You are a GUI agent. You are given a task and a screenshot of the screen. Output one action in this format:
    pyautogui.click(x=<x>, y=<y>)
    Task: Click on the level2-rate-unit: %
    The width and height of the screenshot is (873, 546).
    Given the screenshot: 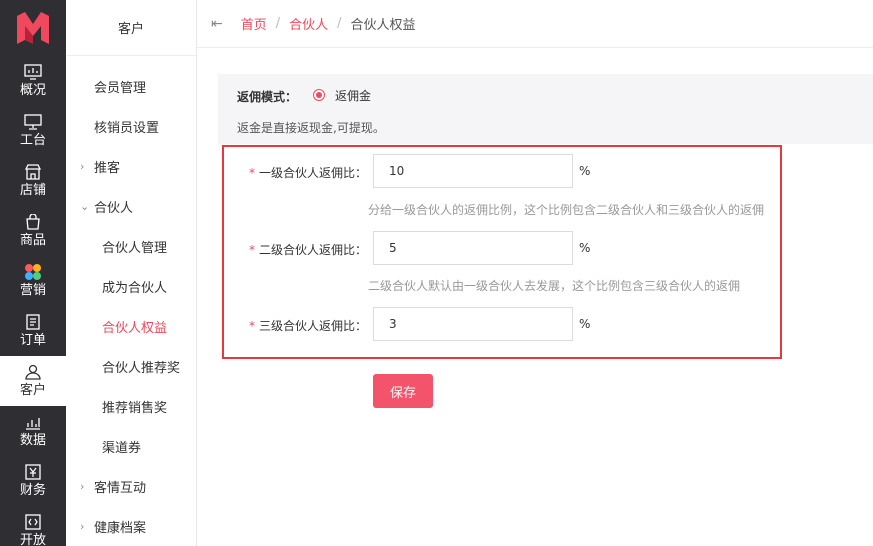 What is the action you would take?
    pyautogui.click(x=585, y=248)
    